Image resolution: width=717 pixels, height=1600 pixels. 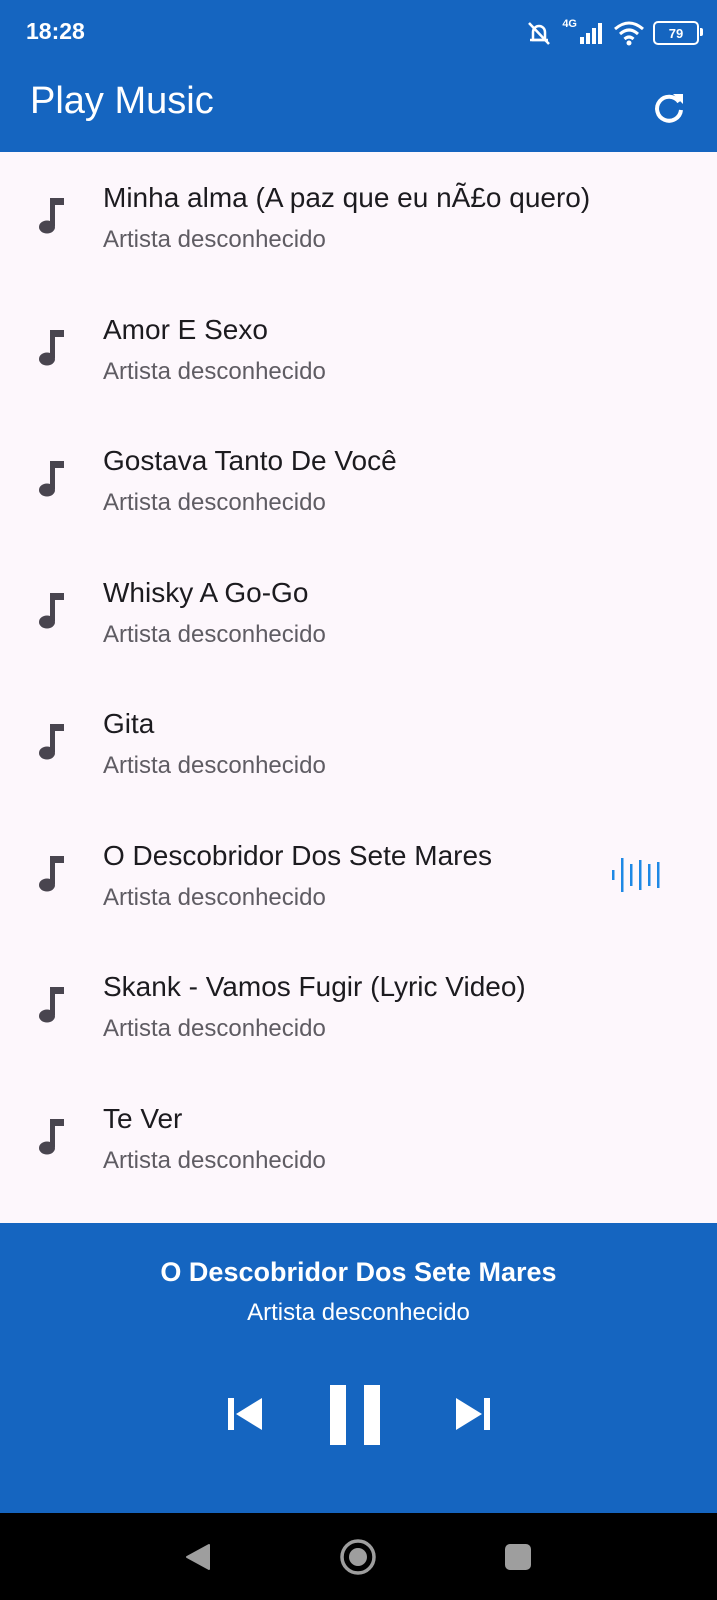 I want to click on recents-icon, so click(x=518, y=1557).